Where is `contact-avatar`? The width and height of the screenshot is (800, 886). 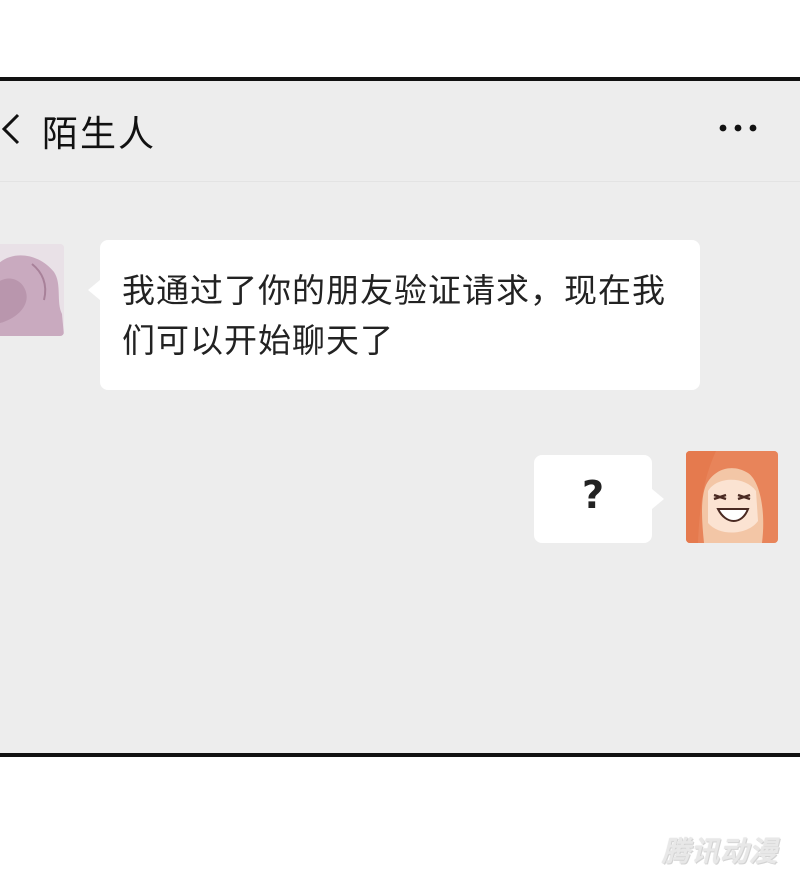 contact-avatar is located at coordinates (32, 290).